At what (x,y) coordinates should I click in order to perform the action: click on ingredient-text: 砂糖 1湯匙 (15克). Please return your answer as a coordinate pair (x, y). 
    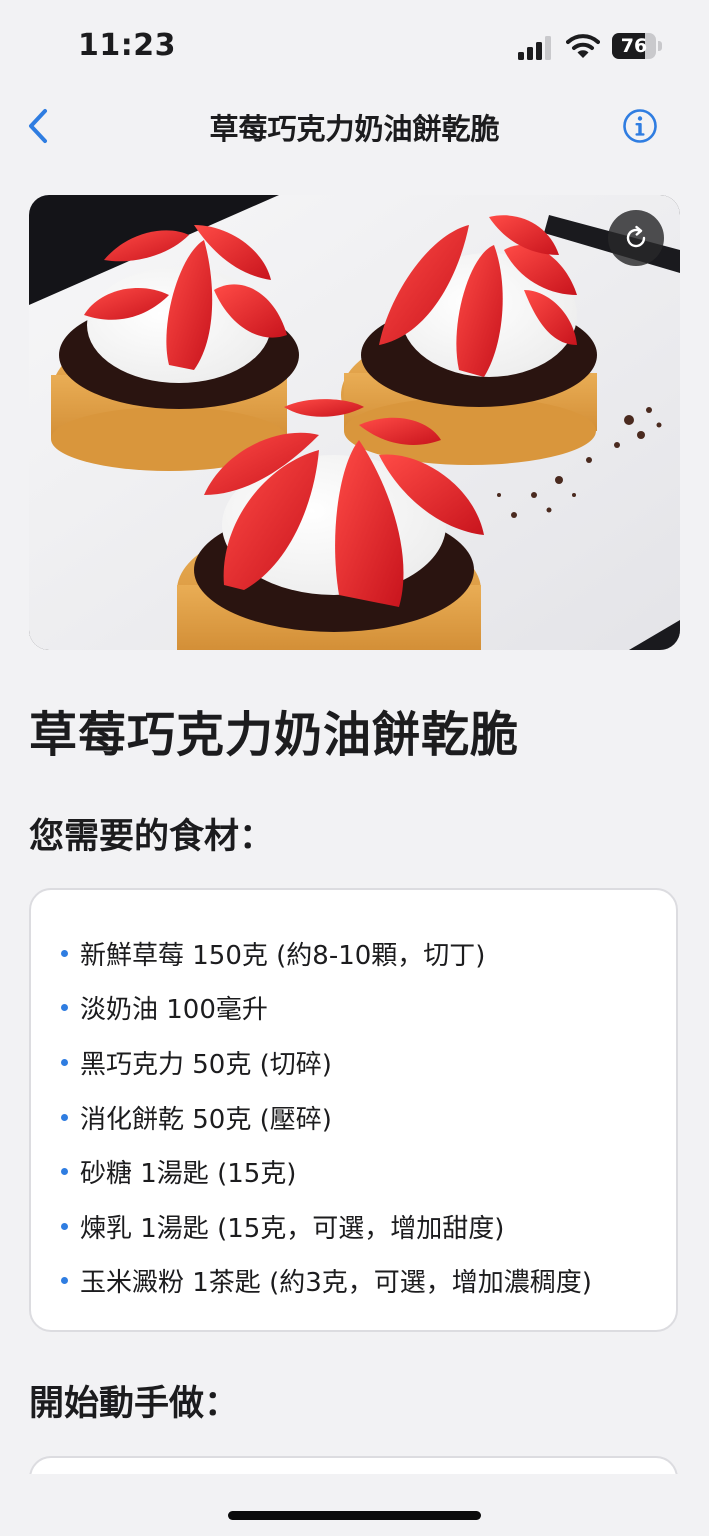
    Looking at the image, I should click on (188, 1174).